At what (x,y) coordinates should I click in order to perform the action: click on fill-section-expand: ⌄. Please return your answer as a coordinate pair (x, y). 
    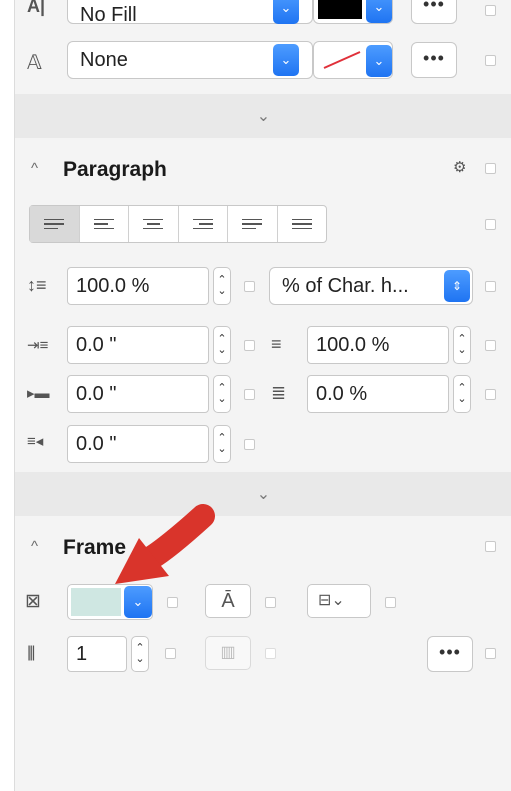
    Looking at the image, I should click on (263, 116).